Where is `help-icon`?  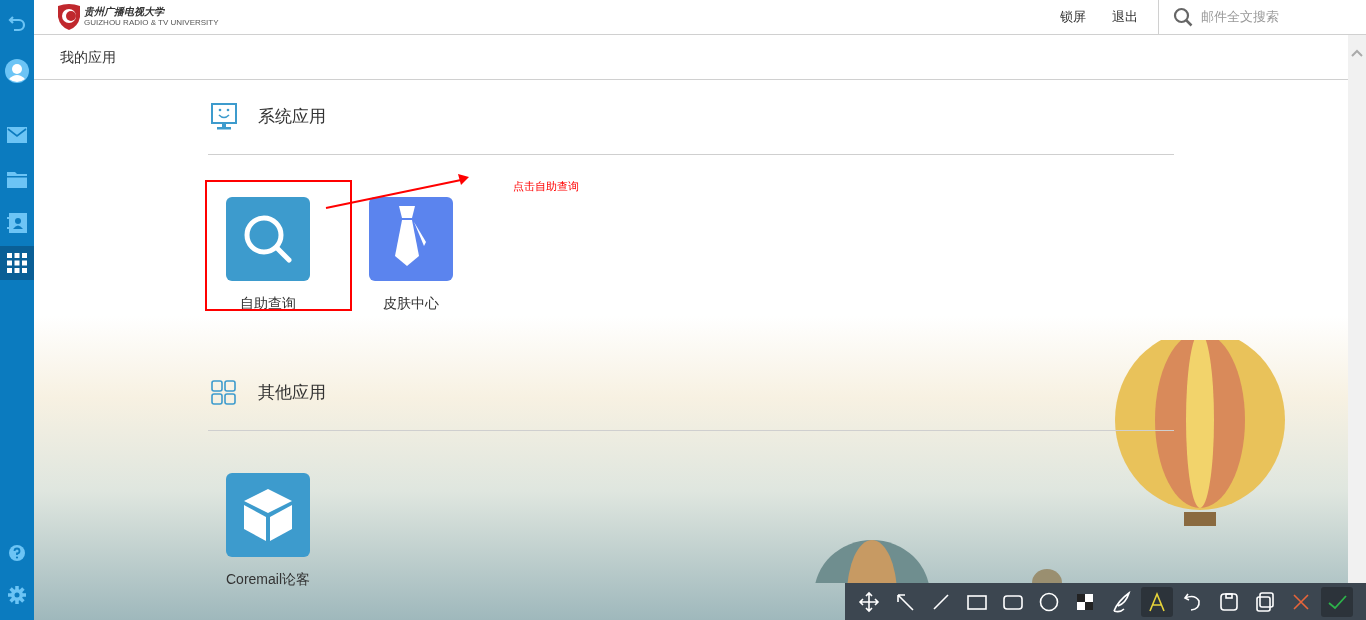 help-icon is located at coordinates (17, 553).